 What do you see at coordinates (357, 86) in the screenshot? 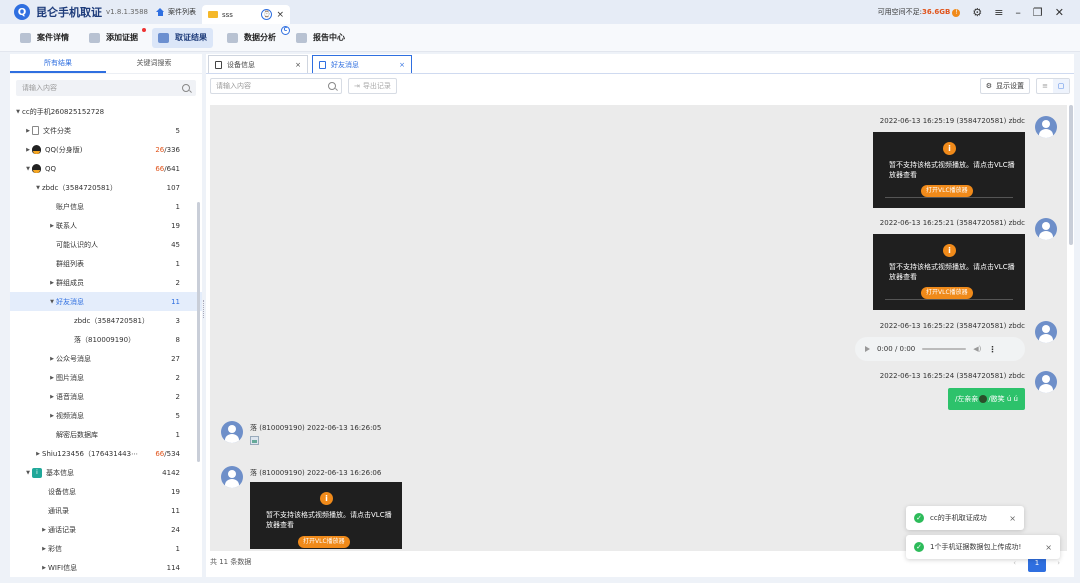
I see `export-icon: ⇥` at bounding box center [357, 86].